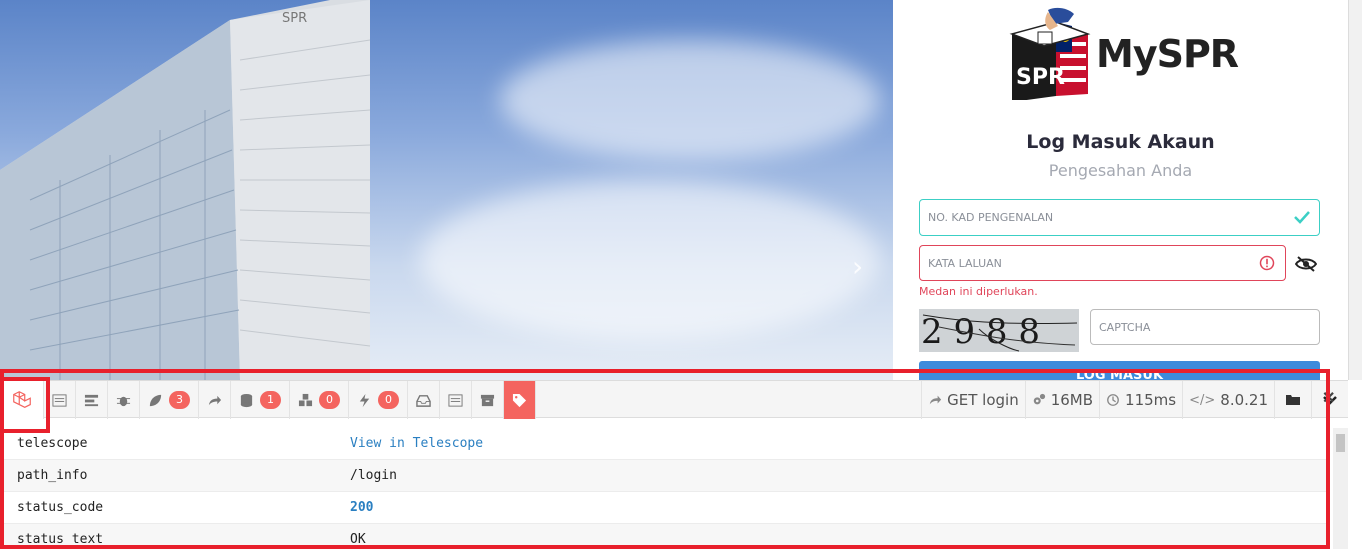 The width and height of the screenshot is (1362, 549). What do you see at coordinates (1306, 264) in the screenshot?
I see `toggle-password-eye-icon` at bounding box center [1306, 264].